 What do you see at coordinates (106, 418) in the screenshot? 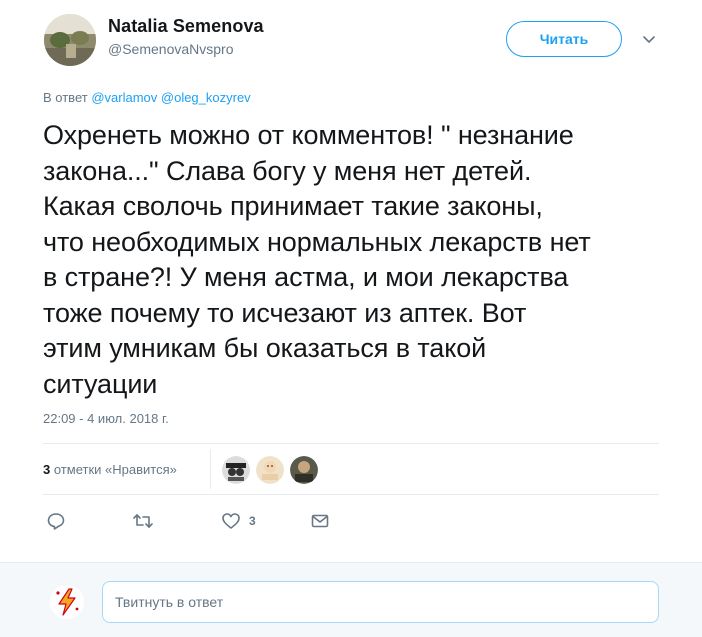
I see `tweet-timestamp: 22:09 - 4 июл. 2018 г.` at bounding box center [106, 418].